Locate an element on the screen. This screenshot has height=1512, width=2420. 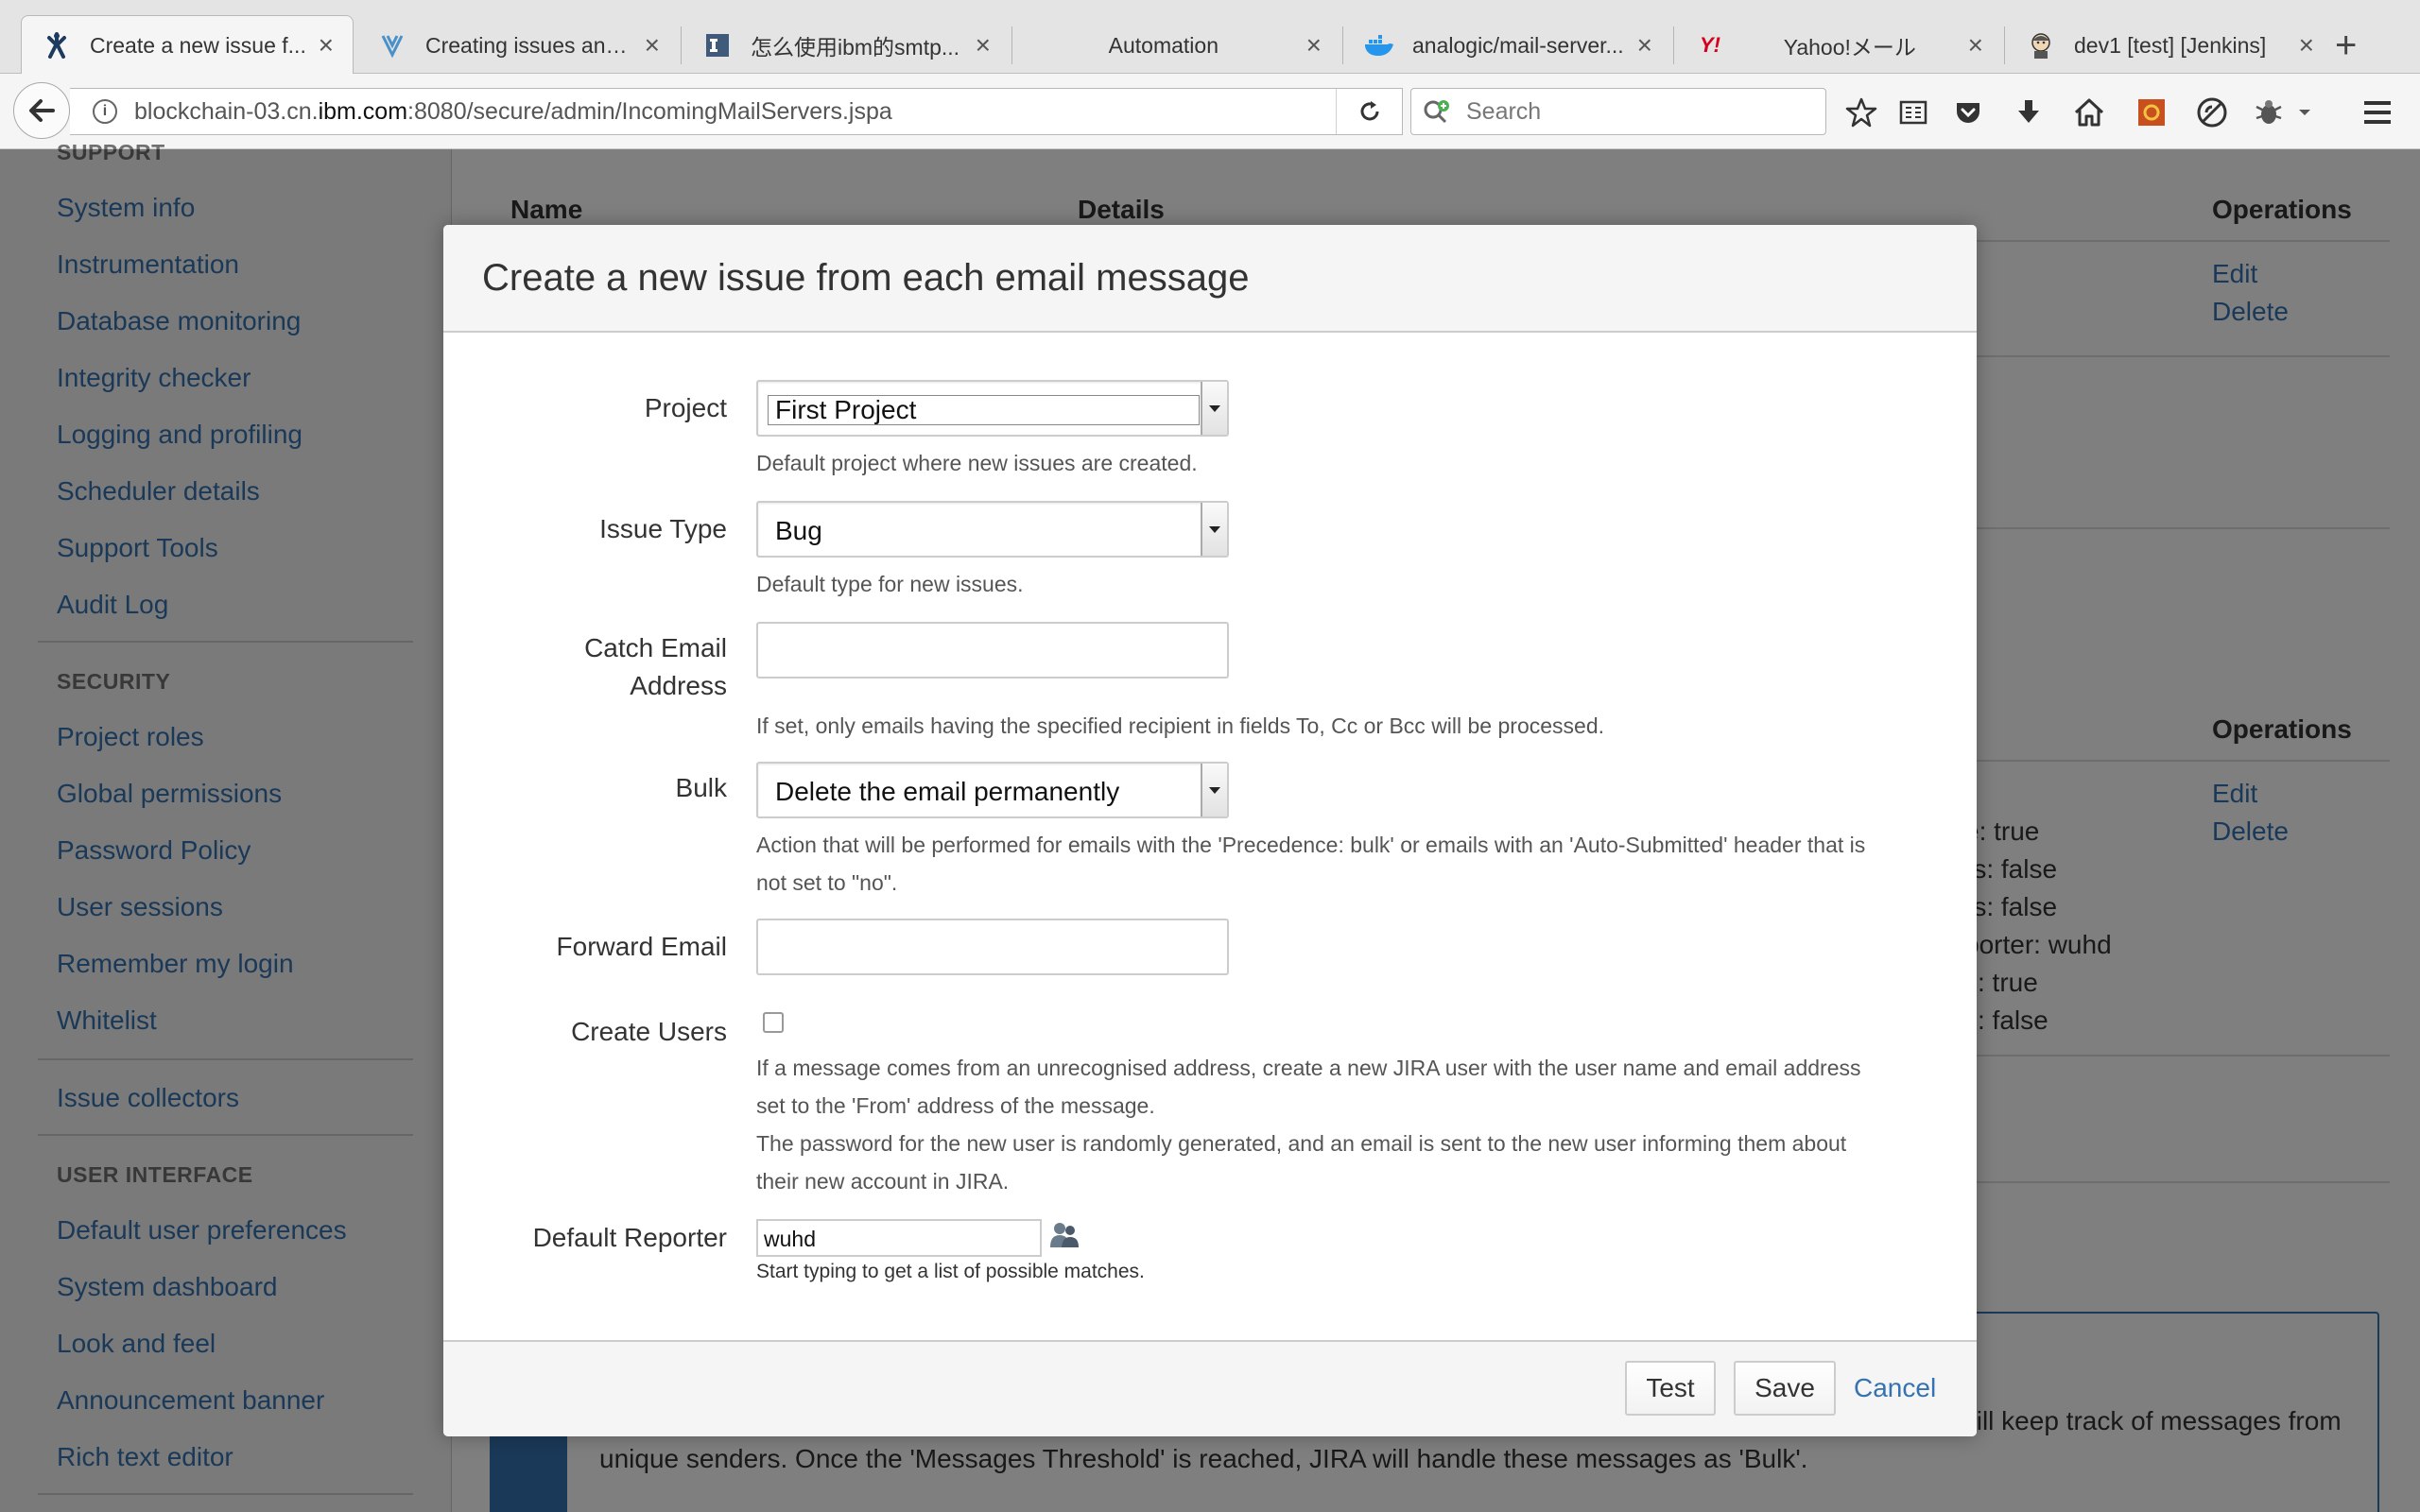
back-button is located at coordinates (41, 110).